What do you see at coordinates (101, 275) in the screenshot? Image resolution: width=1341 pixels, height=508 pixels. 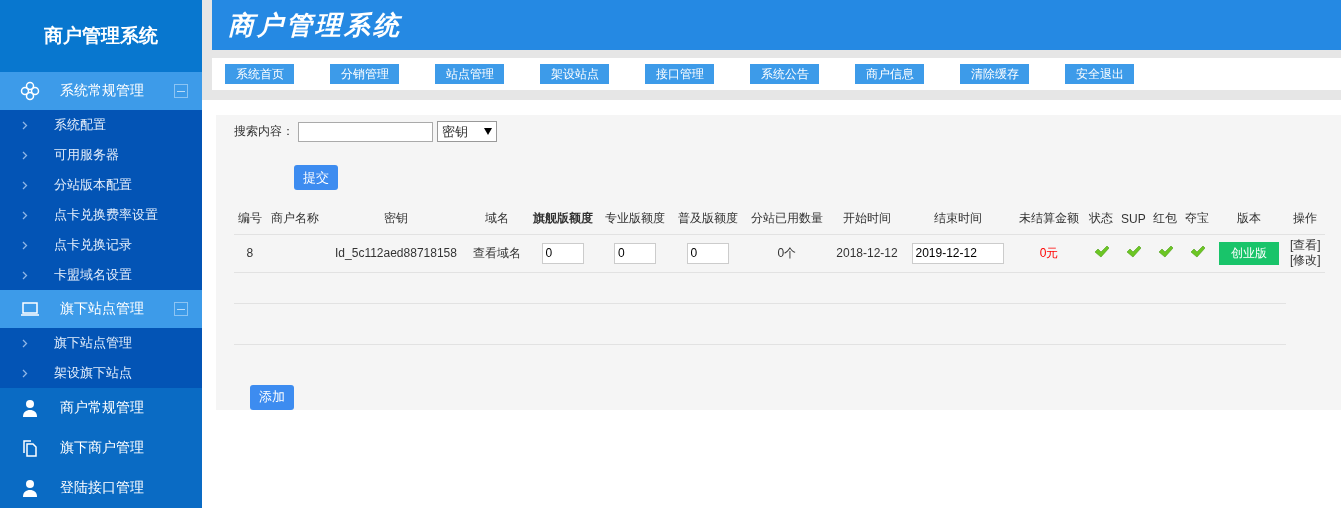 I see `sidebar-item: 卡盟域名设置` at bounding box center [101, 275].